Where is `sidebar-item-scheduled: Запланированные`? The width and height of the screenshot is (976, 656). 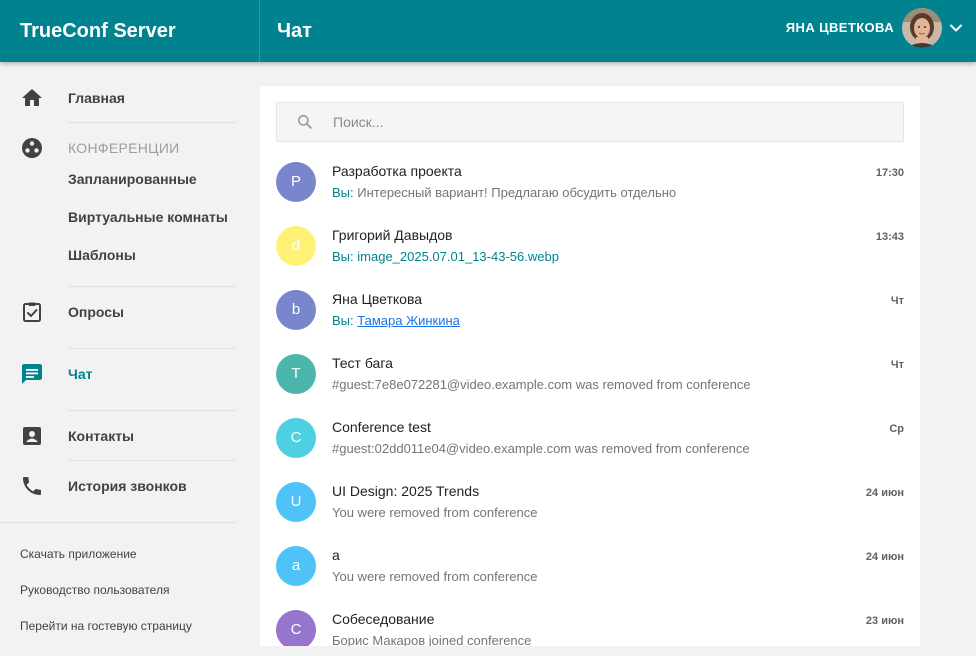 sidebar-item-scheduled: Запланированные is located at coordinates (132, 179).